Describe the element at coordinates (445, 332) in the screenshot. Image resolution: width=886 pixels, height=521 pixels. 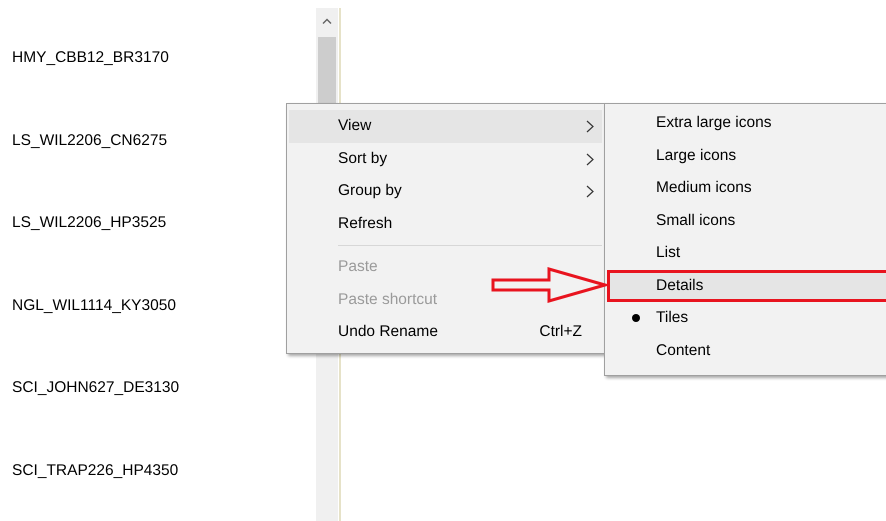
I see `menu-item: Undo Rename Ctrl+Z` at that location.